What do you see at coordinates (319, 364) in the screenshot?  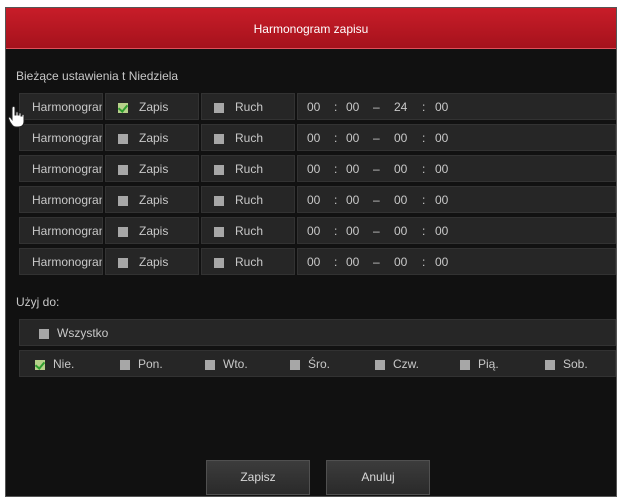 I see `day-label: Śro.` at bounding box center [319, 364].